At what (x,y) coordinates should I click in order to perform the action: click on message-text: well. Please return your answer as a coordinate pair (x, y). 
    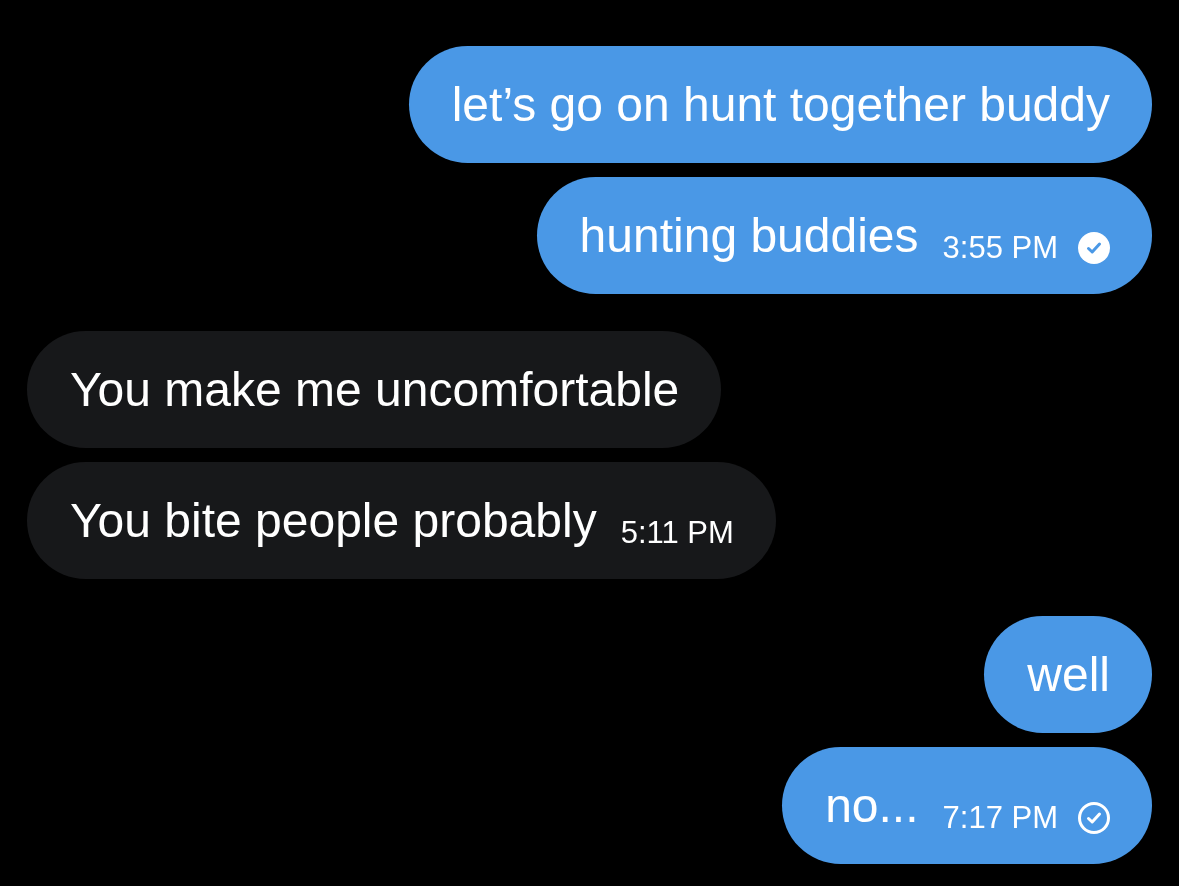
    Looking at the image, I should click on (1068, 674).